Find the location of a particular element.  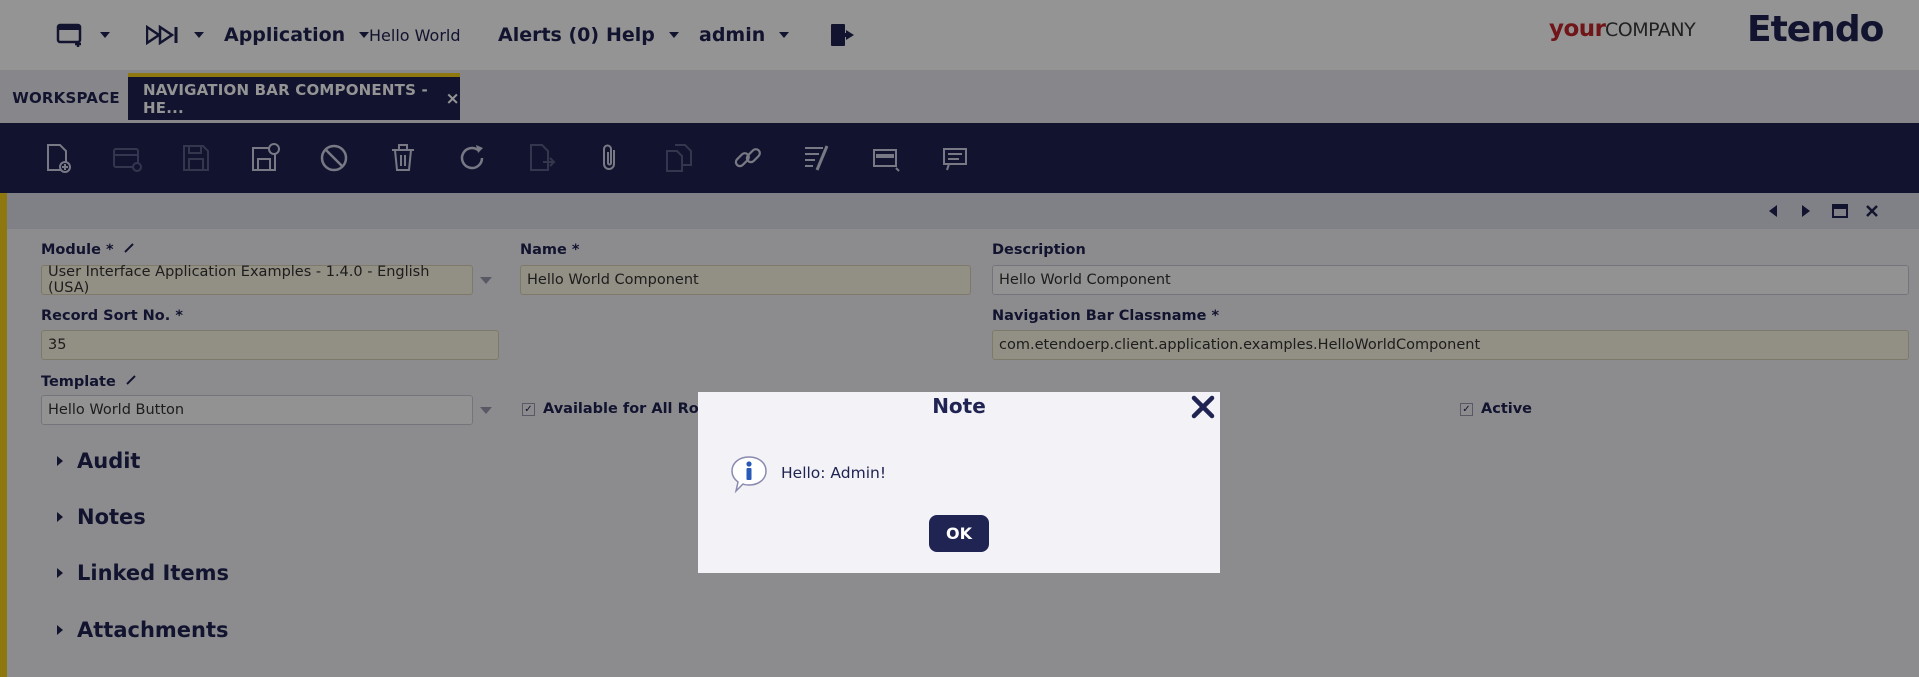

close-icon is located at coordinates (1203, 407).